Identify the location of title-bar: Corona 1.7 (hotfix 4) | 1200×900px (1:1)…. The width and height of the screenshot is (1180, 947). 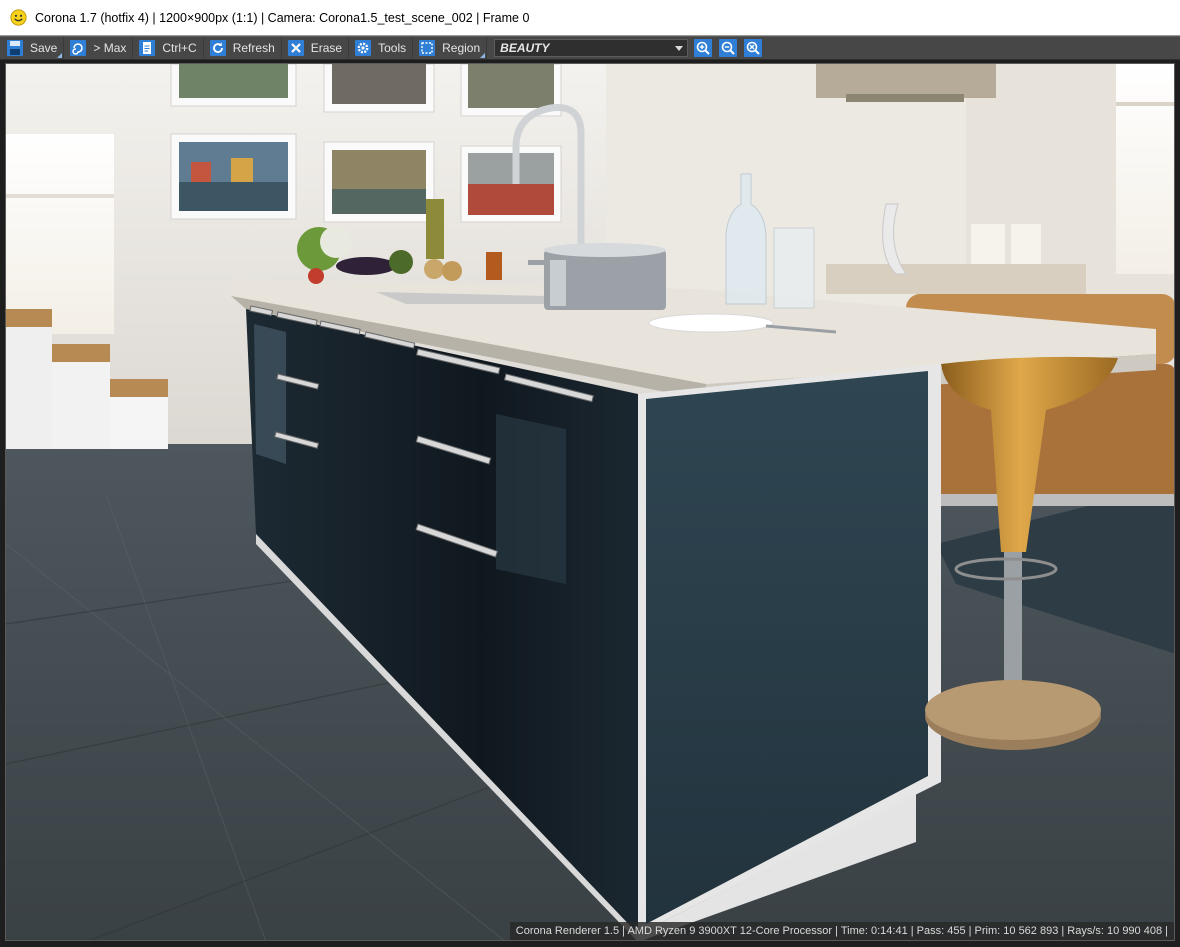
(590, 18).